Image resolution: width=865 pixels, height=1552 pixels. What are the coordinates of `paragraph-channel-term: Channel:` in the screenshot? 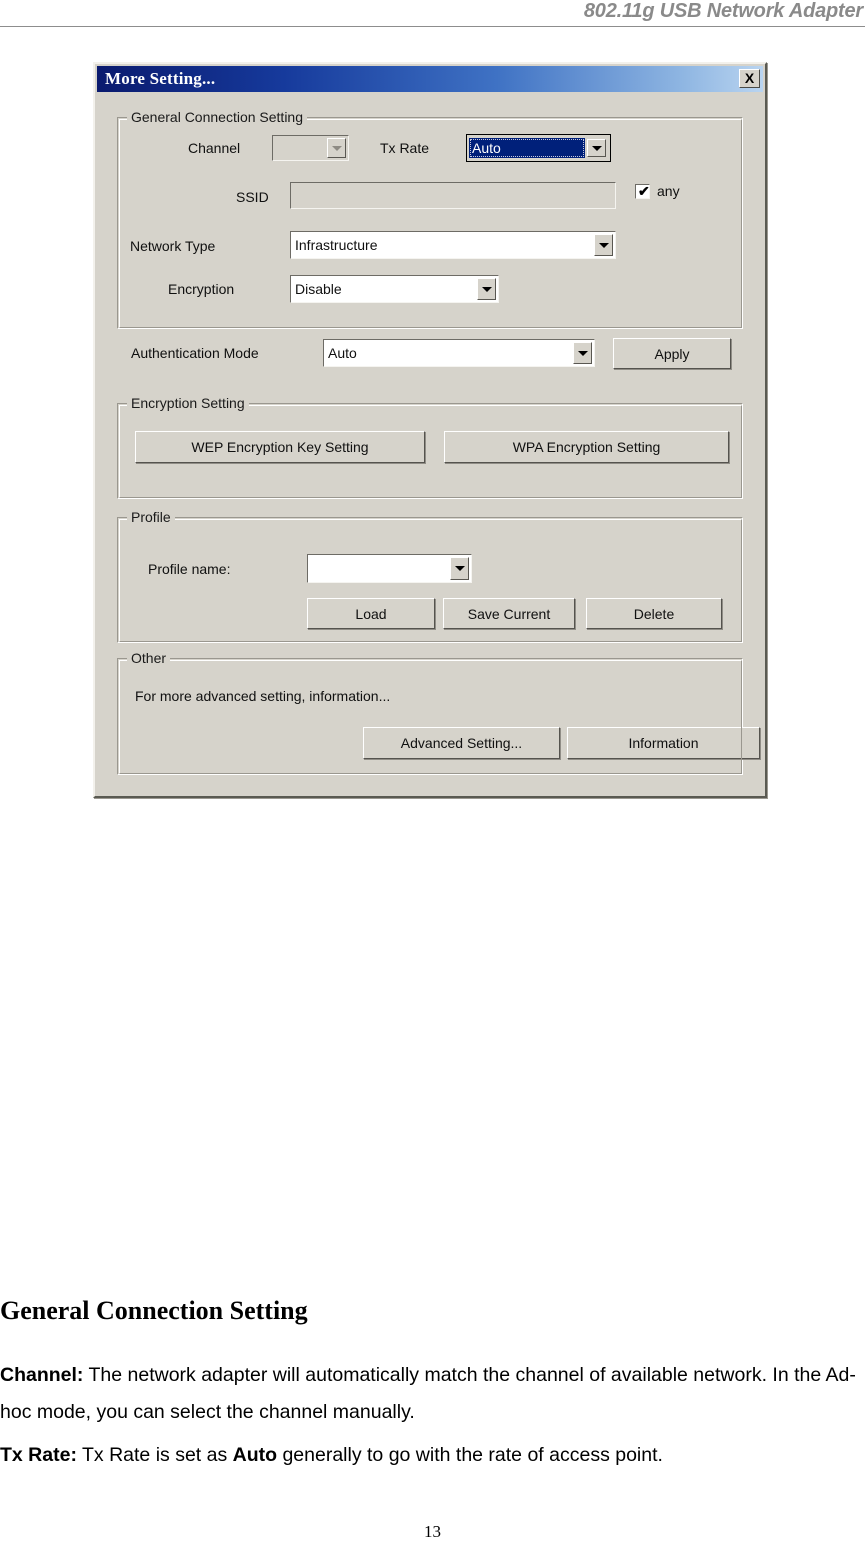 It's located at (42, 1375).